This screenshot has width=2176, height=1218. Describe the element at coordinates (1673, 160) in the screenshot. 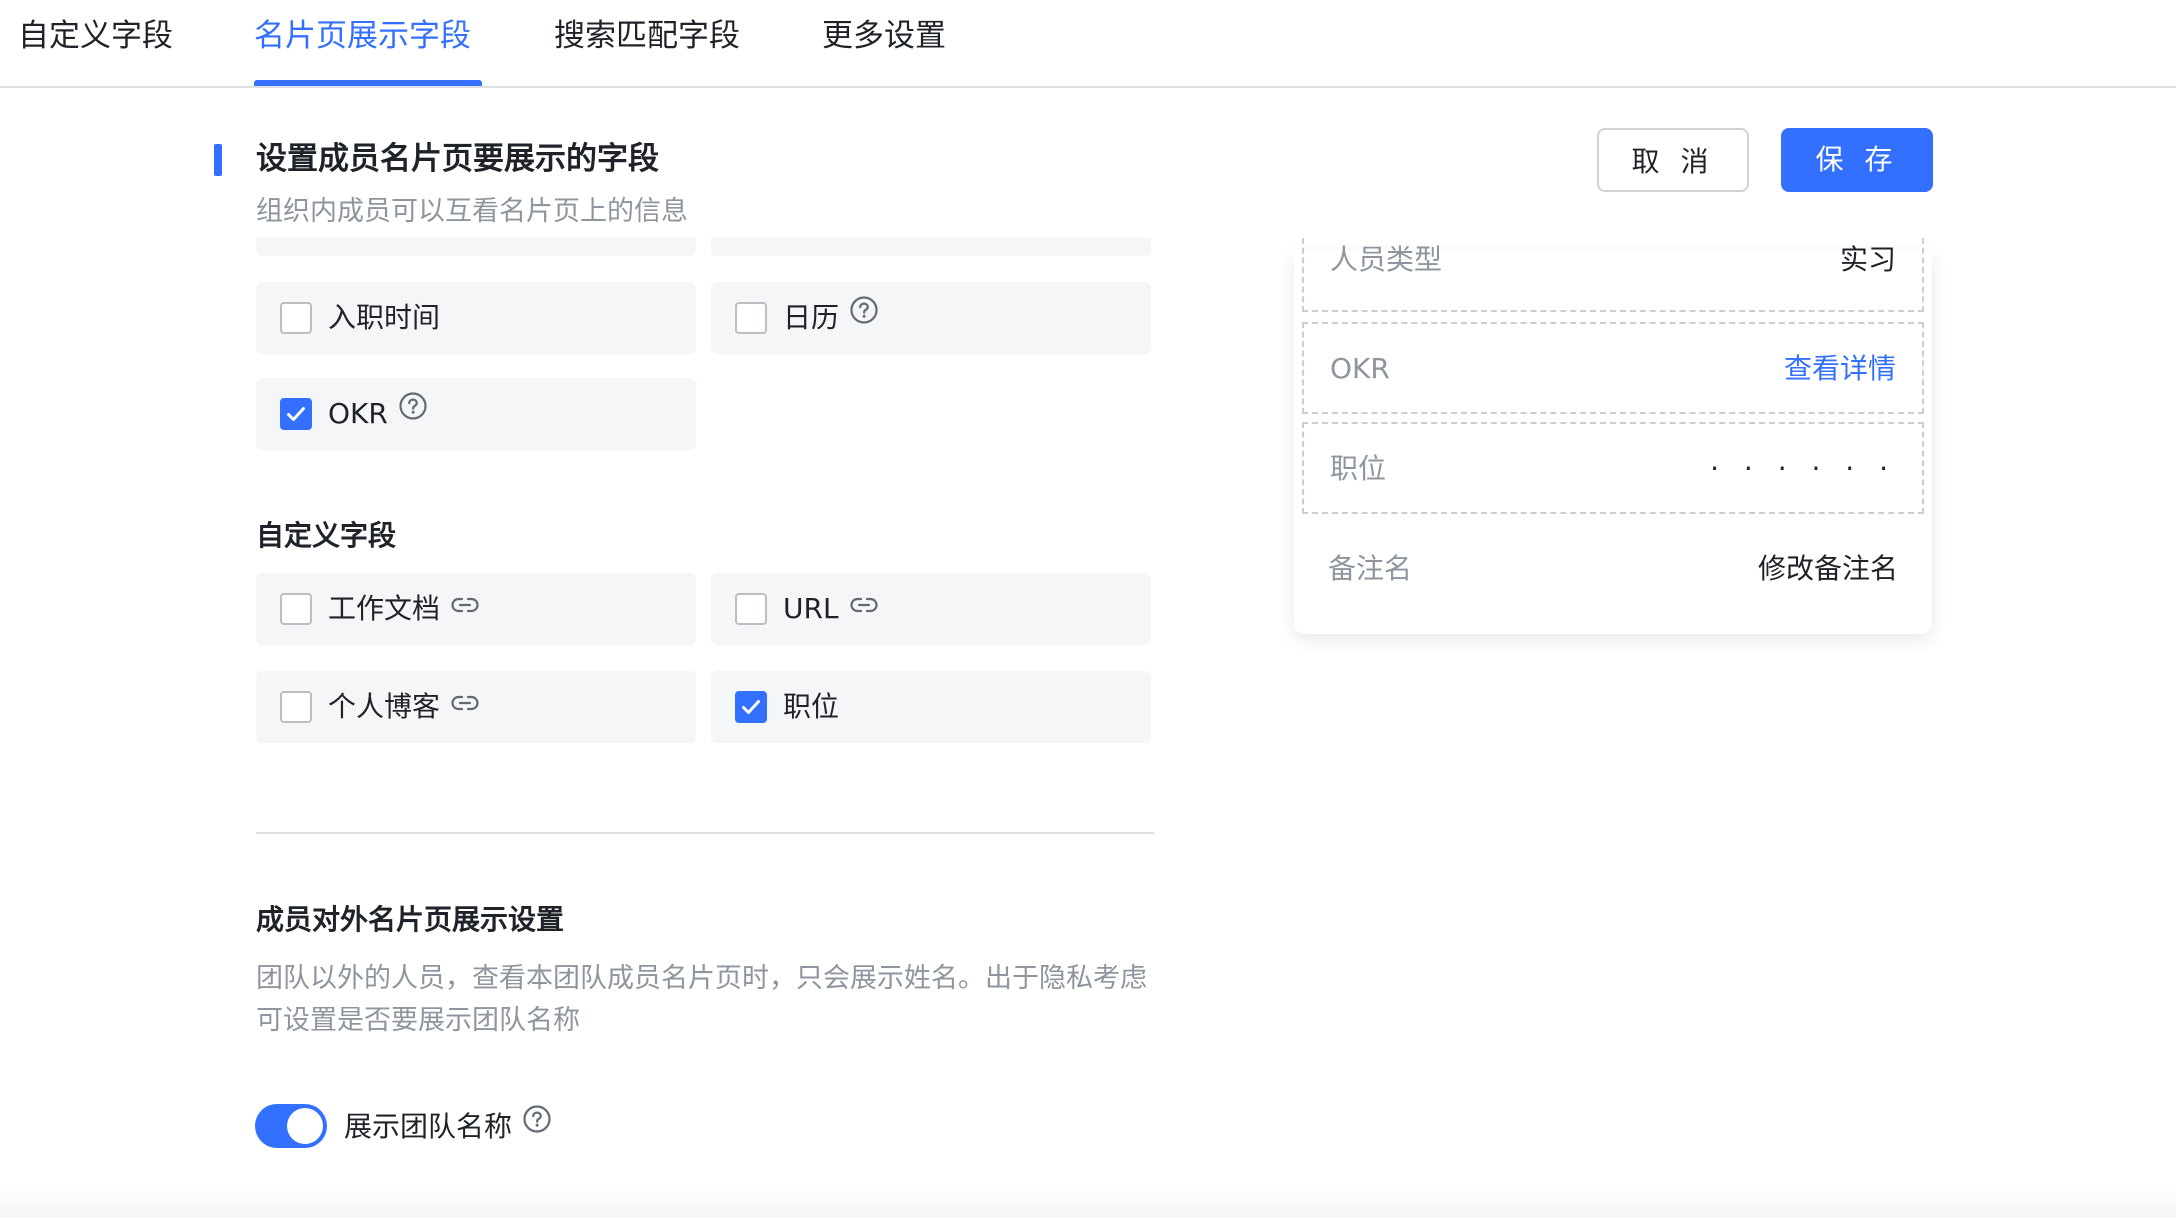

I see `cancel-button: 取 消` at that location.